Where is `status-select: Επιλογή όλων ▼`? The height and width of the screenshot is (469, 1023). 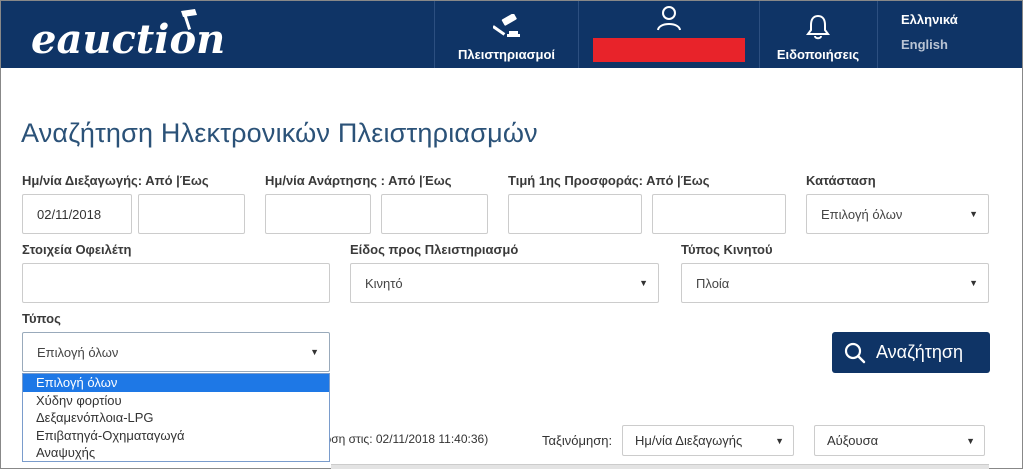
status-select: Επιλογή όλων ▼ is located at coordinates (897, 214).